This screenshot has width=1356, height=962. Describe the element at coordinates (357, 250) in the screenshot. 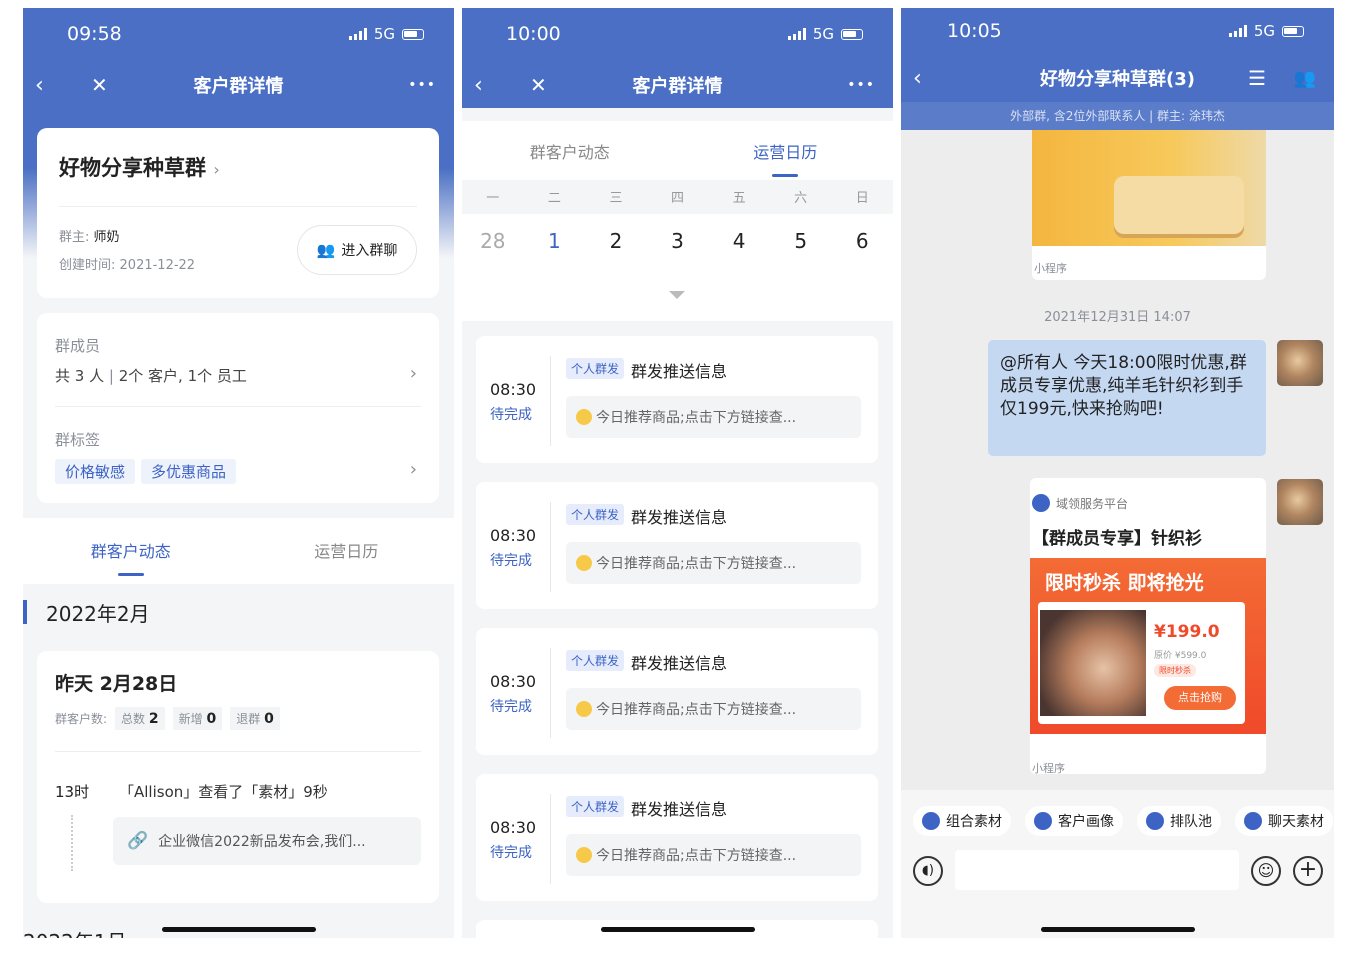

I see `enter-chat-button: 👥 进入群聊` at that location.